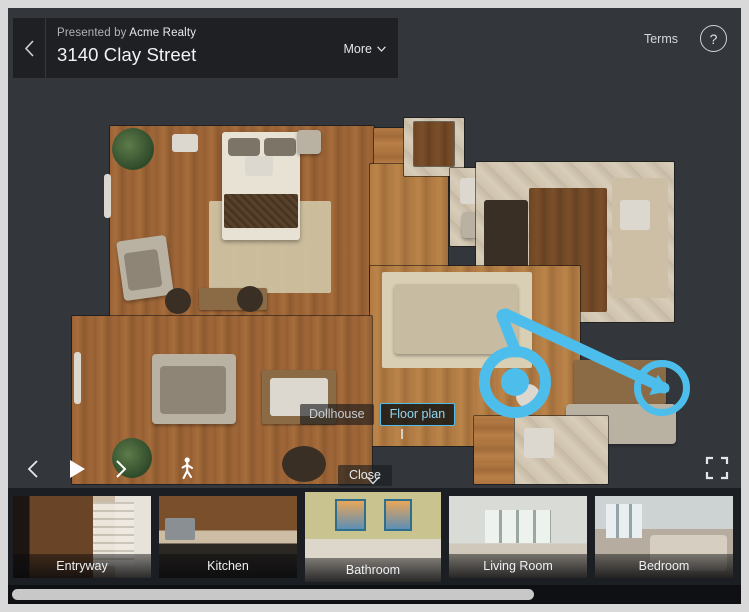 The height and width of the screenshot is (612, 749). I want to click on walkthrough-button, so click(187, 469).